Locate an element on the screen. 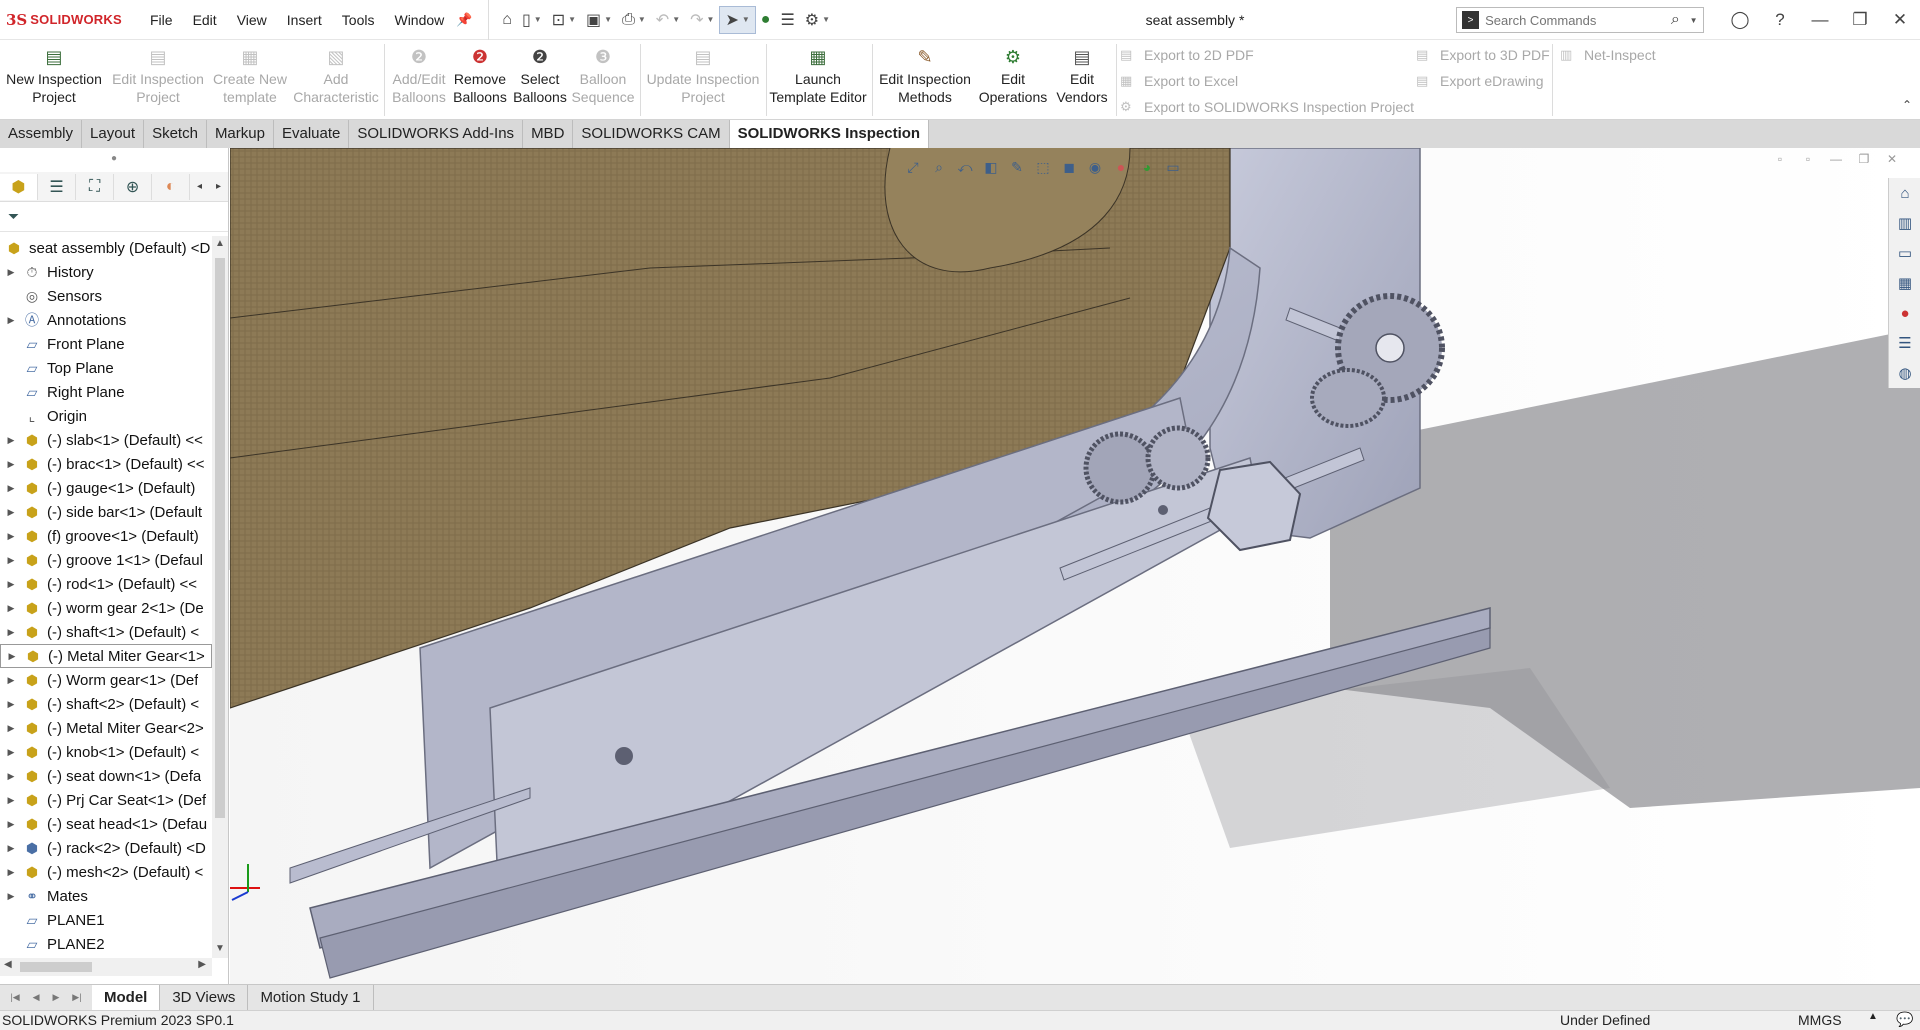 This screenshot has height=1030, width=1920. close-icon: ✕ is located at coordinates (1900, 20).